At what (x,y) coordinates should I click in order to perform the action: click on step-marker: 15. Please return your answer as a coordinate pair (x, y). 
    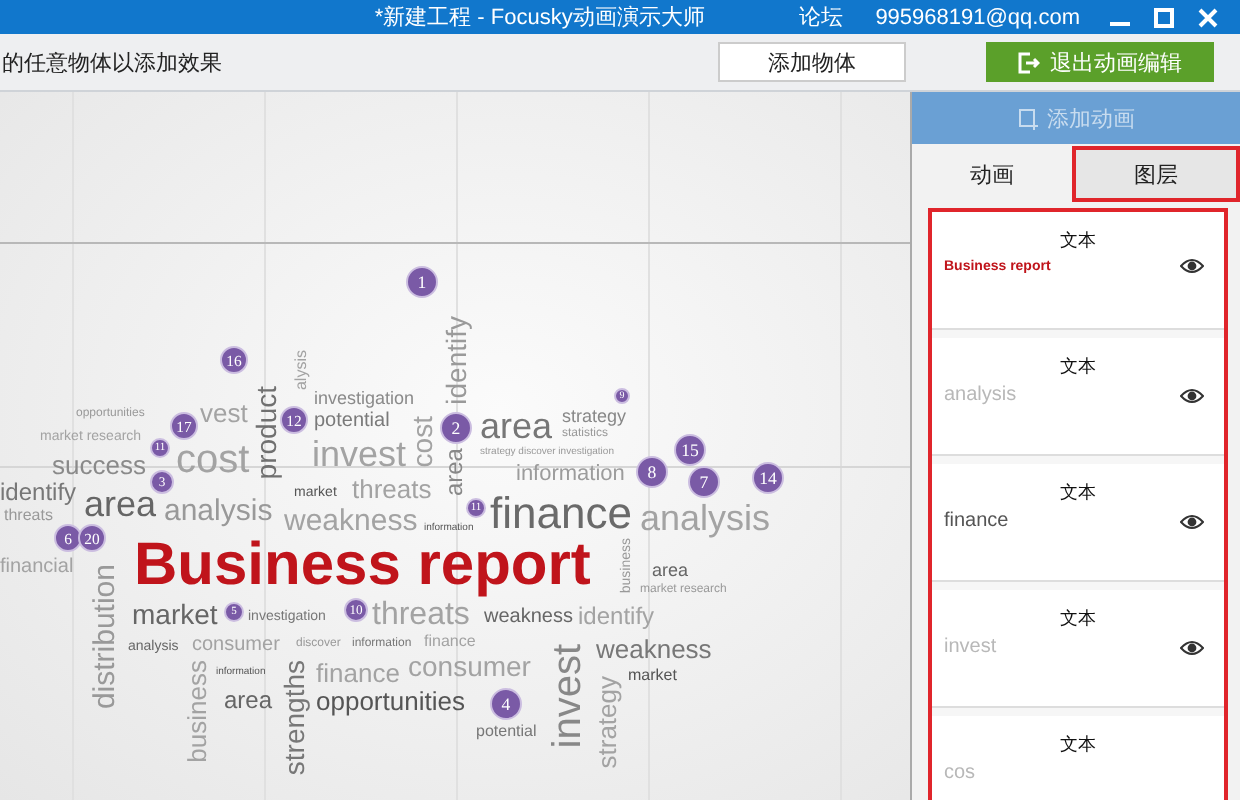
    Looking at the image, I should click on (690, 450).